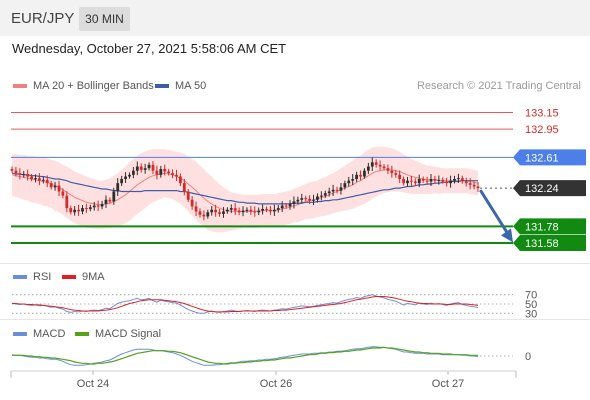 This screenshot has height=400, width=590. I want to click on resistance-level-label: 132.95, so click(542, 130).